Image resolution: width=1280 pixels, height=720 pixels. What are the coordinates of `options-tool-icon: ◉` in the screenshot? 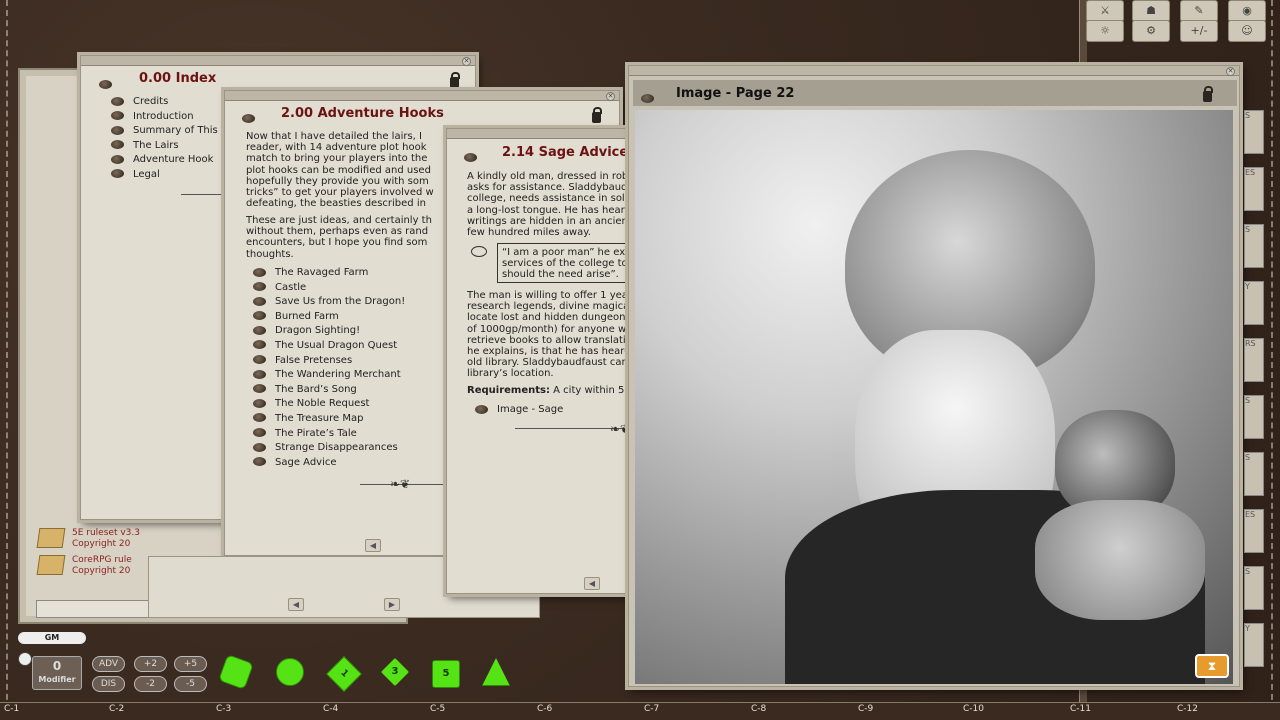 It's located at (1247, 11).